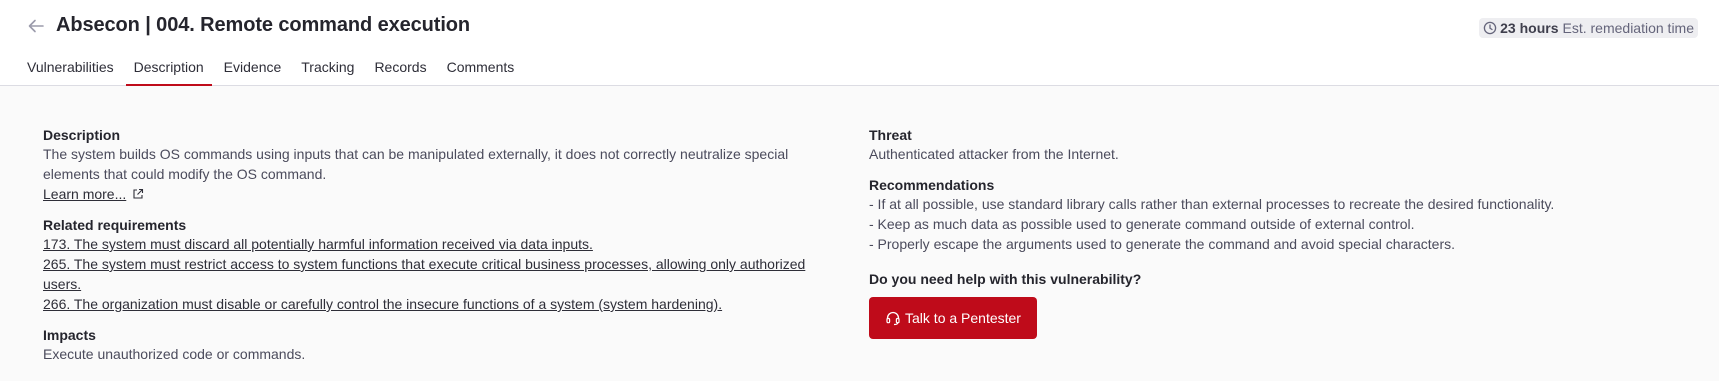 The height and width of the screenshot is (381, 1719). What do you see at coordinates (963, 318) in the screenshot?
I see `talk-to-pentester-label: Talk to a Pentester` at bounding box center [963, 318].